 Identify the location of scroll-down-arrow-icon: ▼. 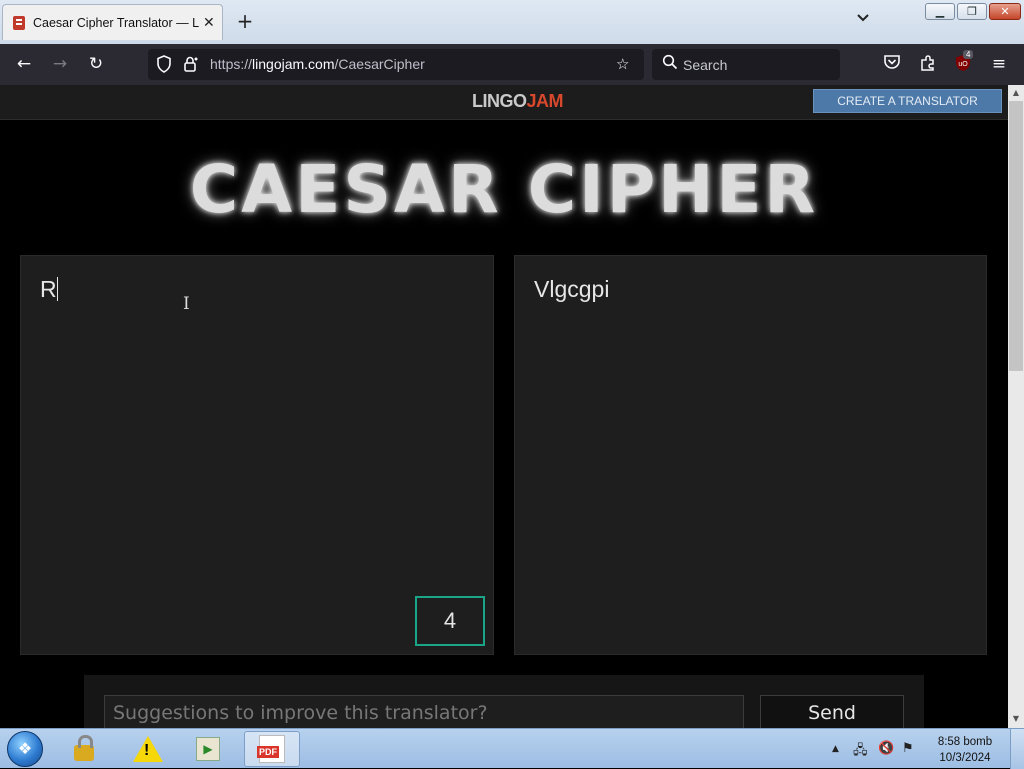
(1016, 718).